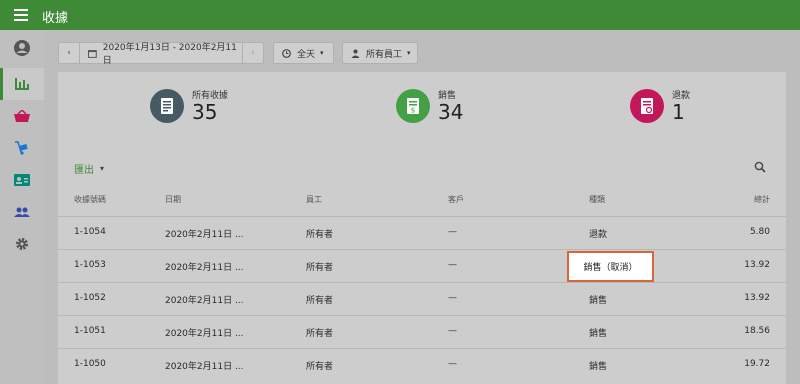 The height and width of the screenshot is (384, 800). What do you see at coordinates (451, 112) in the screenshot?
I see `sales-count: 34` at bounding box center [451, 112].